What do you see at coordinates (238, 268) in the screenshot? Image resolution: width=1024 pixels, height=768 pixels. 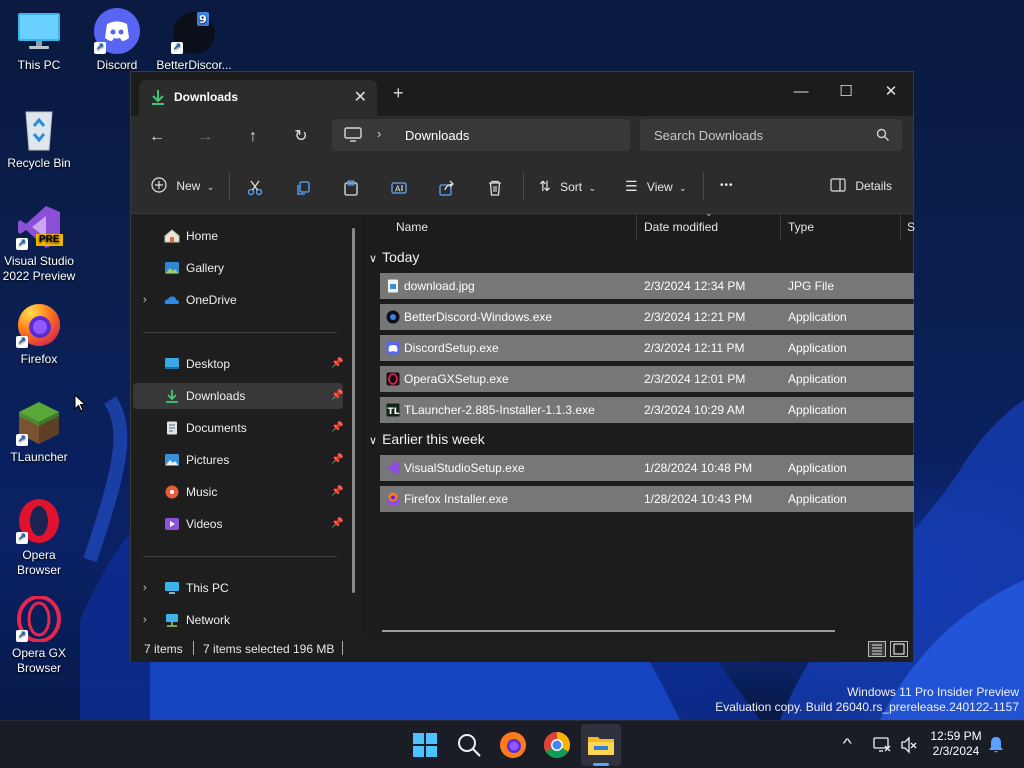 I see `sidebar-item-gallery: Gallery` at bounding box center [238, 268].